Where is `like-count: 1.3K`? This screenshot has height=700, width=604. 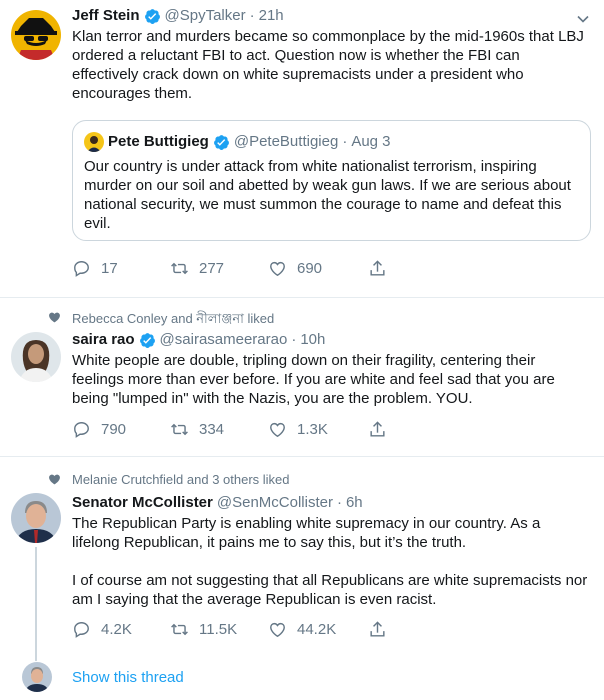
like-count: 1.3K is located at coordinates (312, 429).